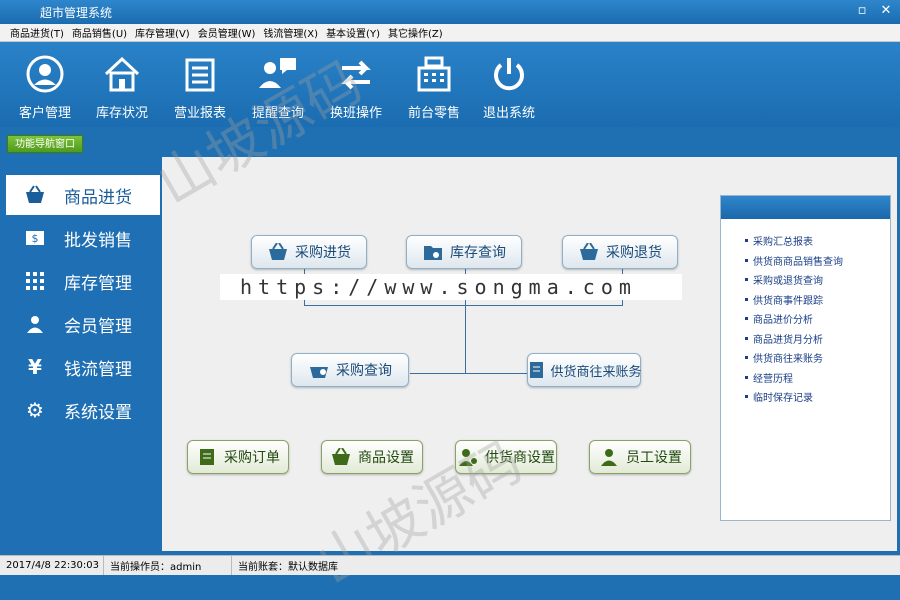 The width and height of the screenshot is (900, 600). Describe the element at coordinates (323, 253) in the screenshot. I see `purchase-button-label: 采购进货` at that location.